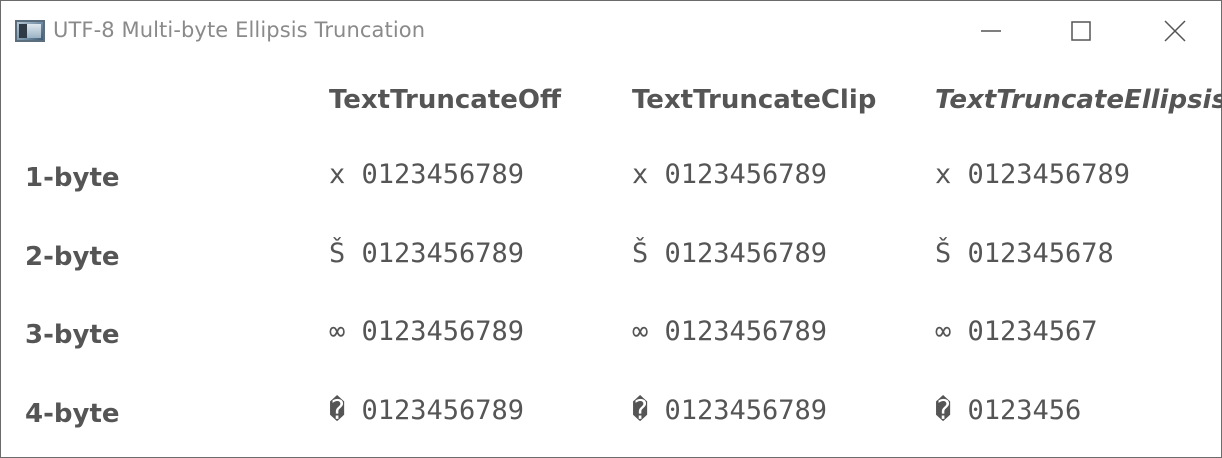 The width and height of the screenshot is (1222, 458). Describe the element at coordinates (730, 253) in the screenshot. I see `cell-2-byte-clip: Š 0123456789` at that location.